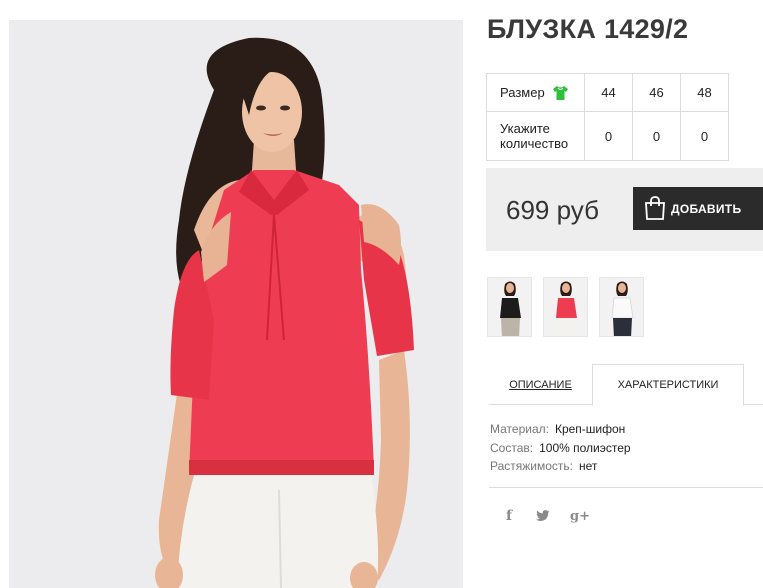 This screenshot has height=588, width=763. What do you see at coordinates (668, 385) in the screenshot?
I see `tab-characteristics: ХАРАКТЕРИСТИКИ` at bounding box center [668, 385].